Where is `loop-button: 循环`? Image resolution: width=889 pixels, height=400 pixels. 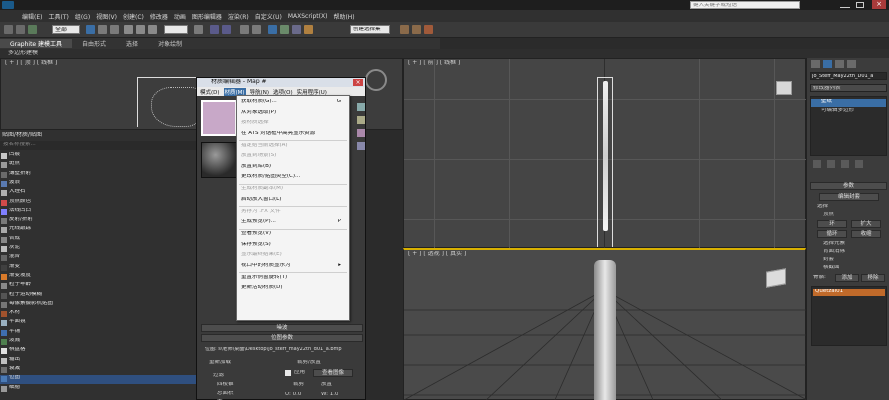 loop-button: 循环 is located at coordinates (832, 234).